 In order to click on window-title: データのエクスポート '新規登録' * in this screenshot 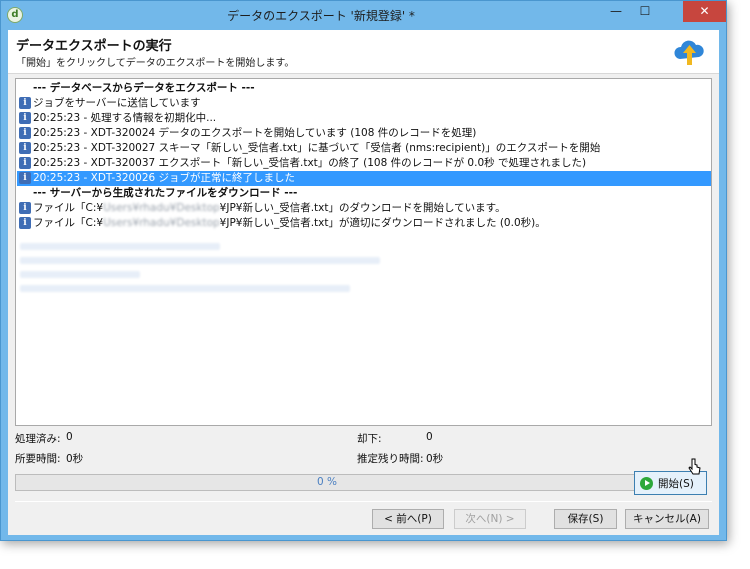, I will do `click(321, 16)`.